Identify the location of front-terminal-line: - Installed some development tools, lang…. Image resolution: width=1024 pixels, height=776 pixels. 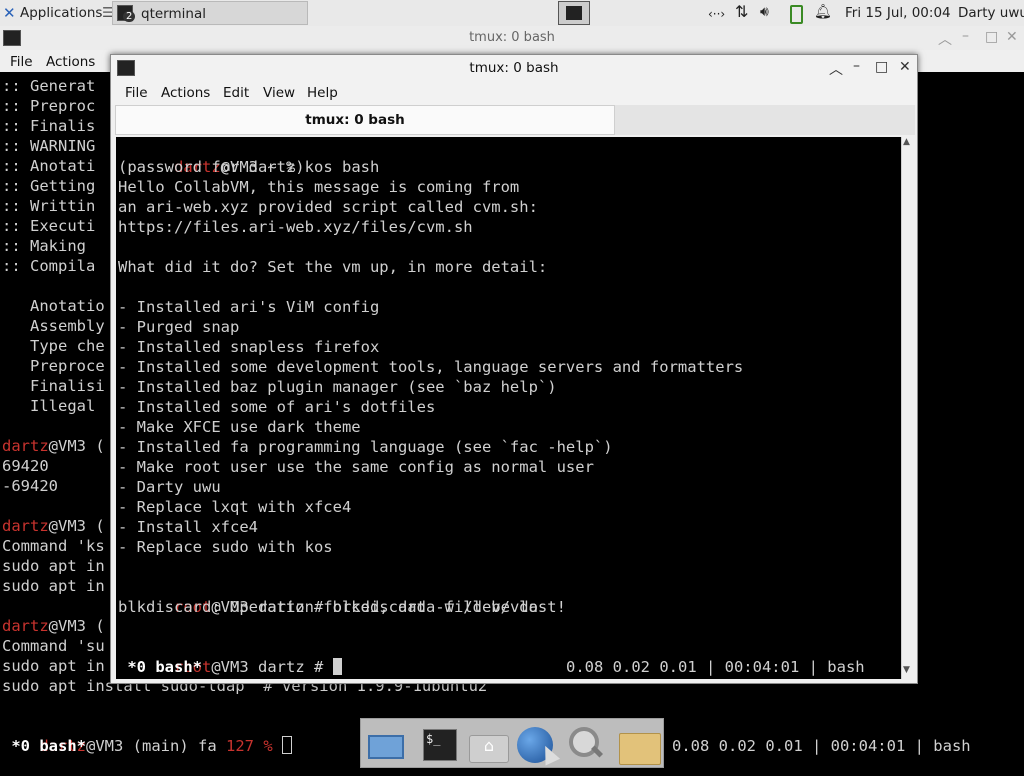
(431, 367).